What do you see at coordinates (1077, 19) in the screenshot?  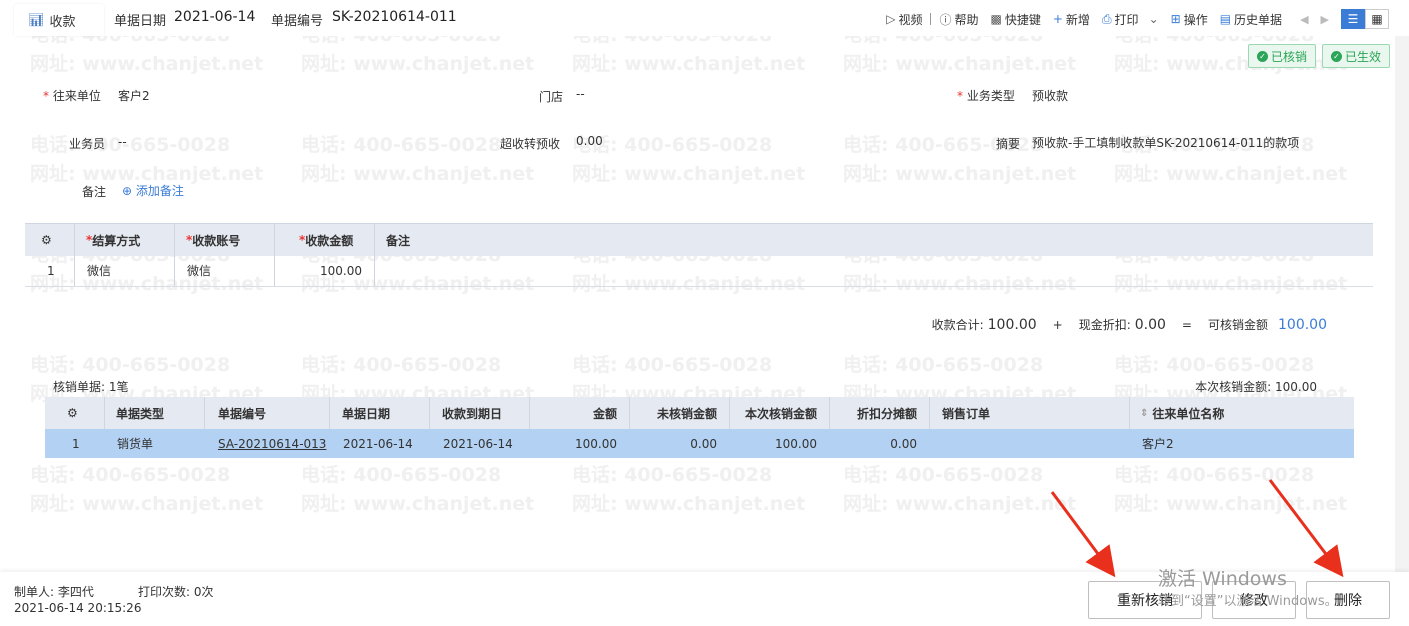 I see `add-label: 新增` at bounding box center [1077, 19].